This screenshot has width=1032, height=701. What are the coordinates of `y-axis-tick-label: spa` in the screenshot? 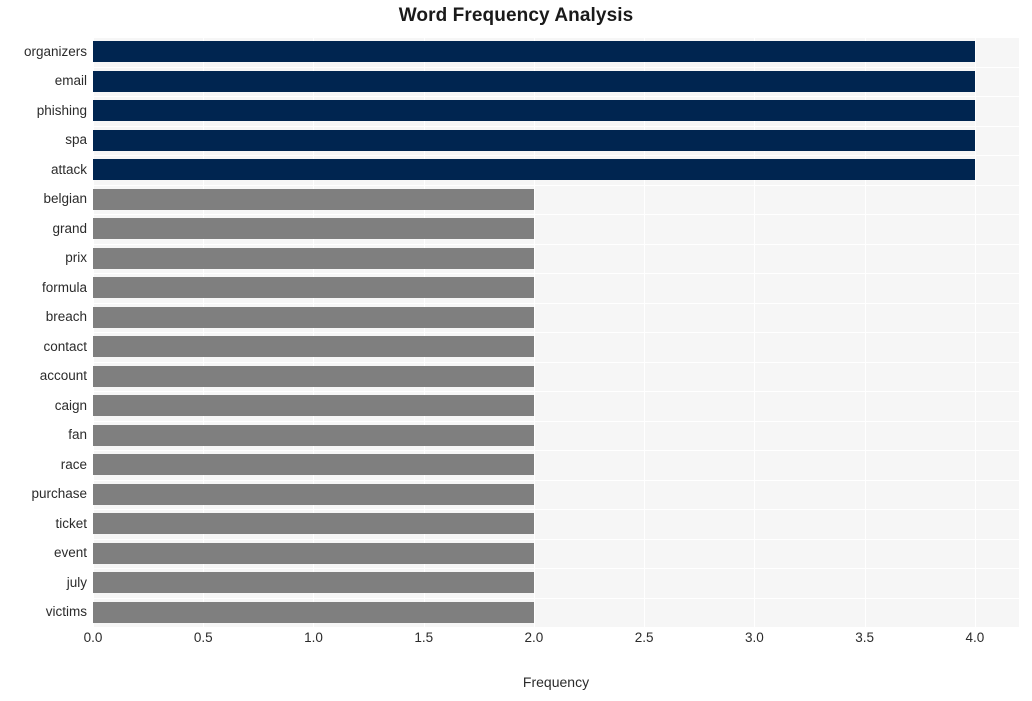 It's located at (76, 140).